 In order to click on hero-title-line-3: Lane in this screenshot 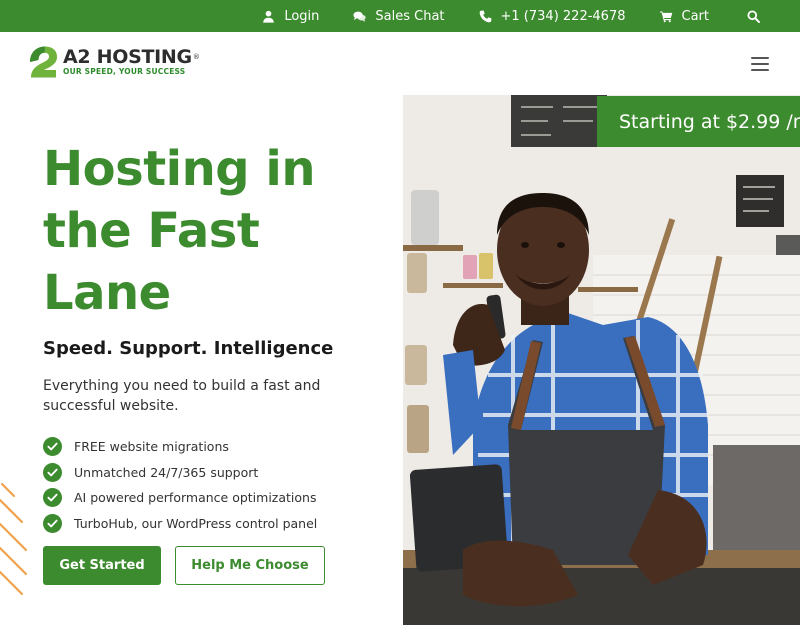, I will do `click(107, 293)`.